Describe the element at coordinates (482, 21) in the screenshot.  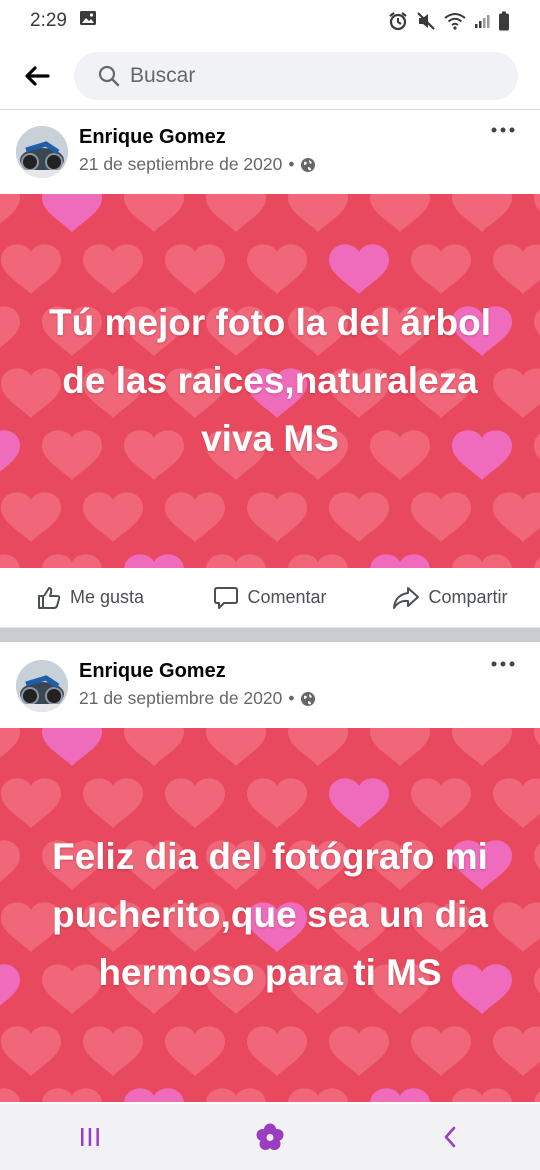
I see `signal-icon` at that location.